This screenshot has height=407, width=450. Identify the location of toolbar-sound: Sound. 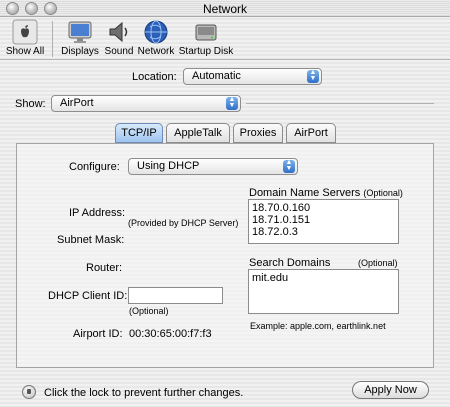
(119, 38).